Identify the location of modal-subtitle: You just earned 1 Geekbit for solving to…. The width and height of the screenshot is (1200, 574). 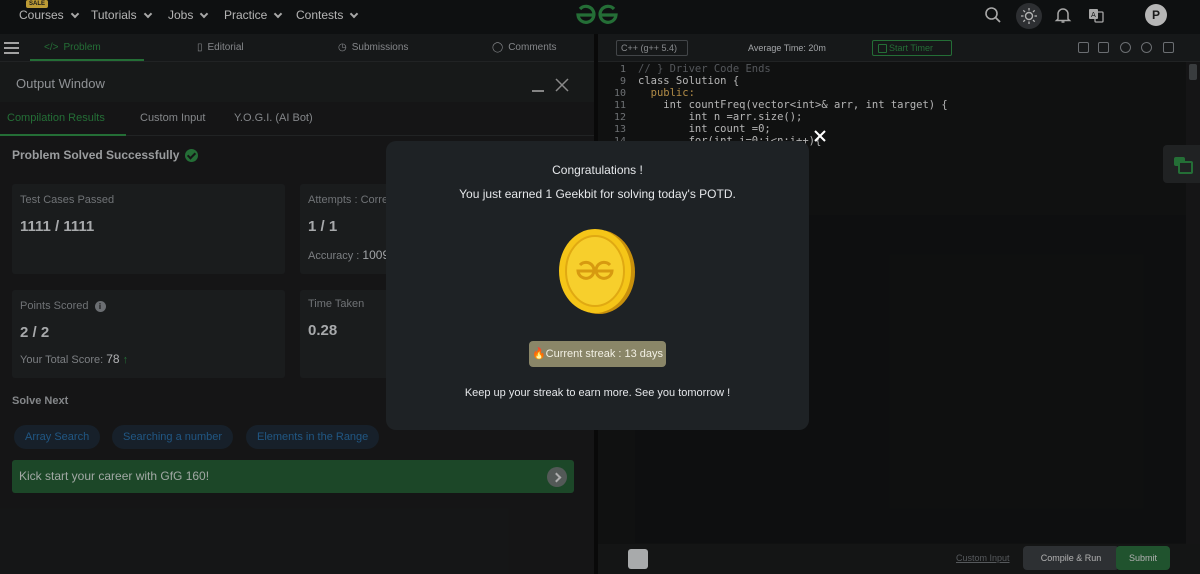
(597, 194).